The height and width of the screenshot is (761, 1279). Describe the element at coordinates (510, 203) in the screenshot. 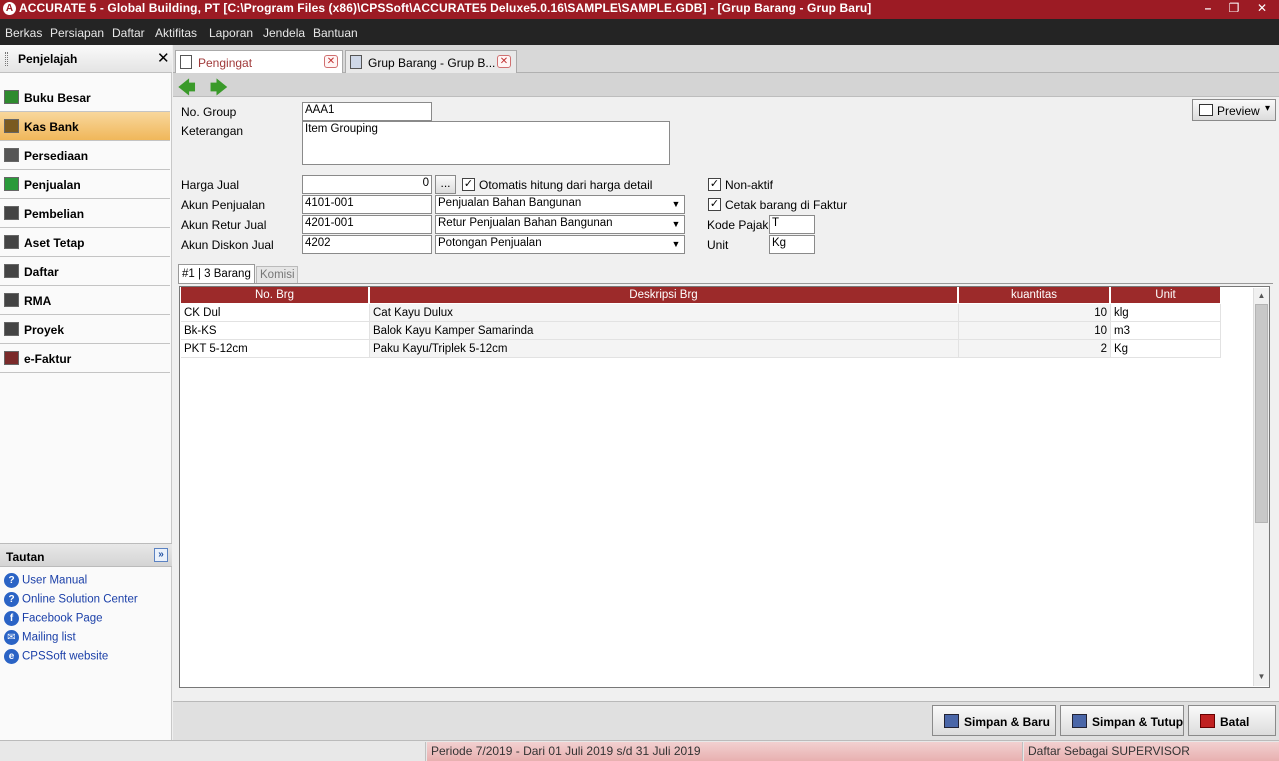

I see `akun-penjualan-name: Penjualan Bahan Bangunan` at that location.